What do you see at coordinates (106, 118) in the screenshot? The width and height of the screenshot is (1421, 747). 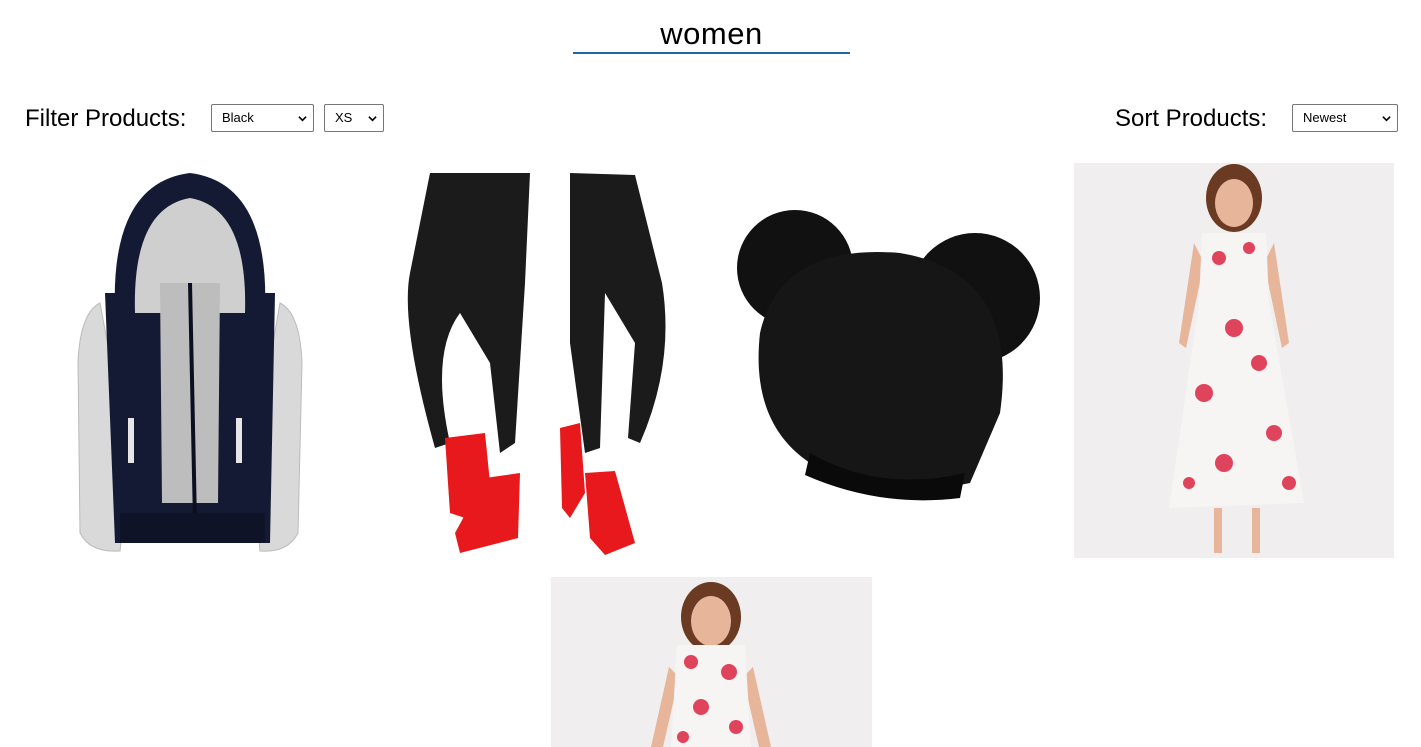 I see `filter-label: Filter Products:` at bounding box center [106, 118].